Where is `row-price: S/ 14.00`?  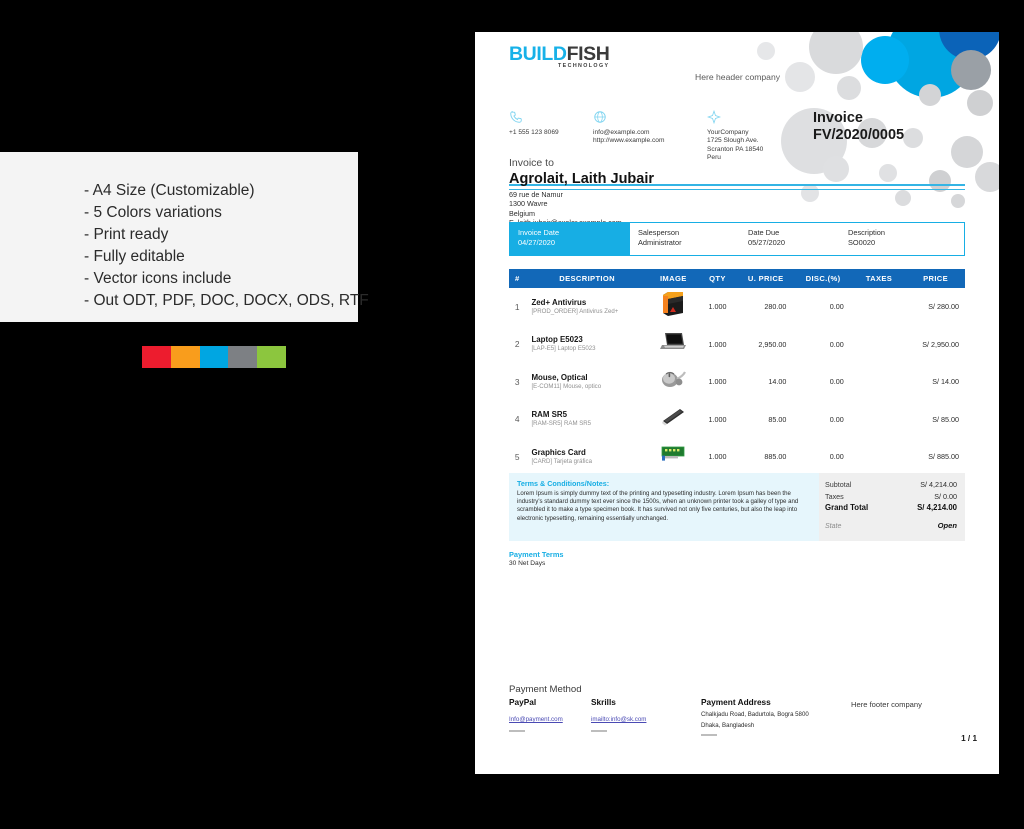
row-price: S/ 14.00 is located at coordinates (945, 382).